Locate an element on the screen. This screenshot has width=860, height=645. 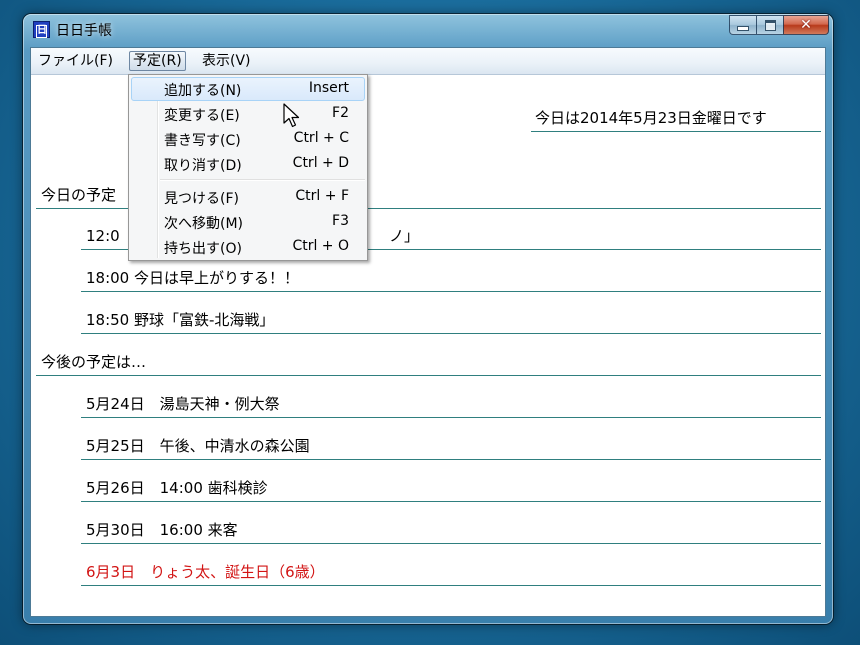
future-item: 5月30日 16:00 来客 is located at coordinates (451, 531).